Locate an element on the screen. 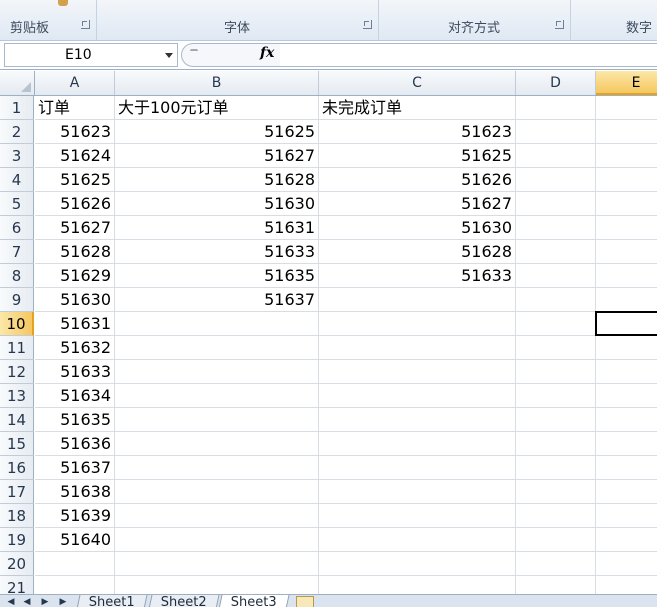 The height and width of the screenshot is (607, 657). cell-a9: 51630 is located at coordinates (74, 299).